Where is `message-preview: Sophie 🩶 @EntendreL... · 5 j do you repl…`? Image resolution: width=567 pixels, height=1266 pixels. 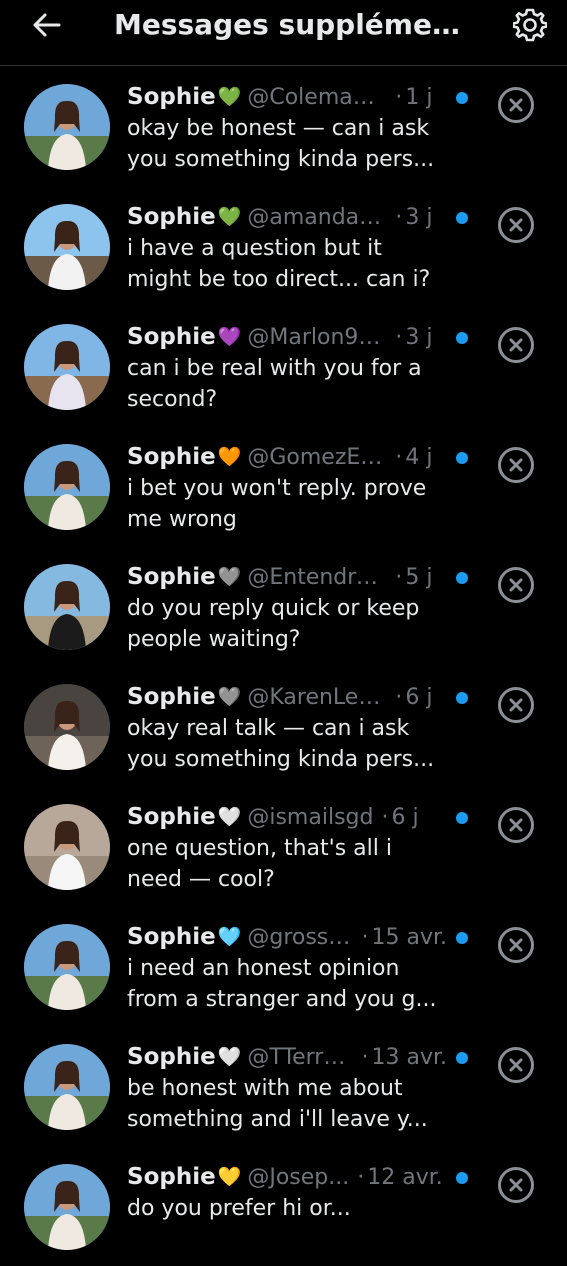
message-preview: Sophie 🩶 @EntendreL... · 5 j do you repl… is located at coordinates (287, 608).